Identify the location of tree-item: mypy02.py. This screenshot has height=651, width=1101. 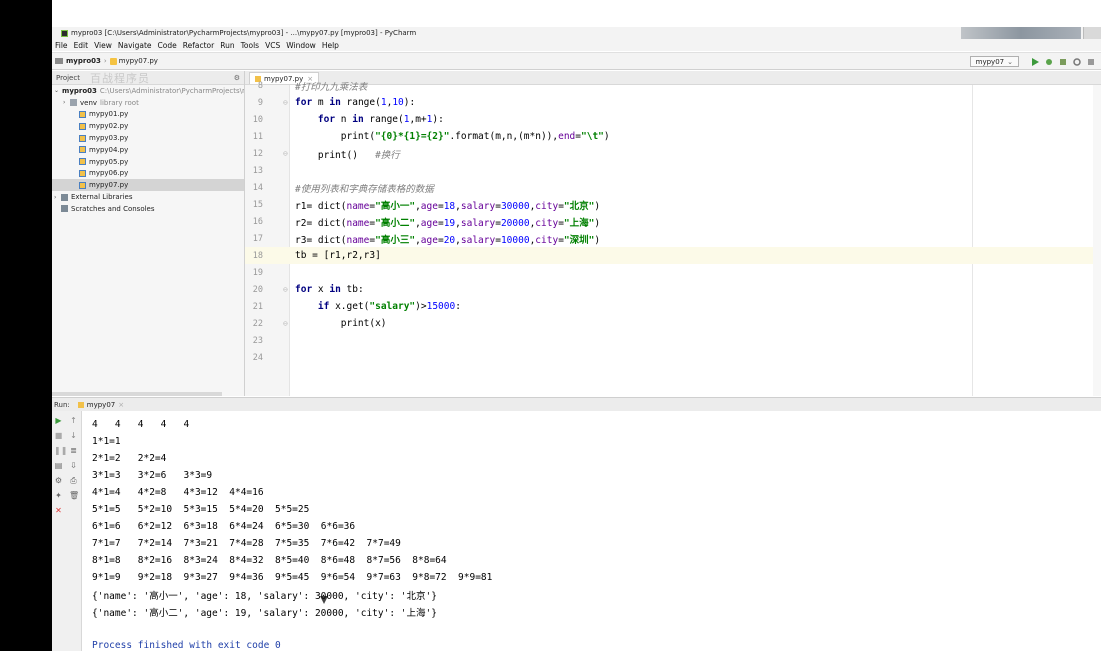
(148, 126).